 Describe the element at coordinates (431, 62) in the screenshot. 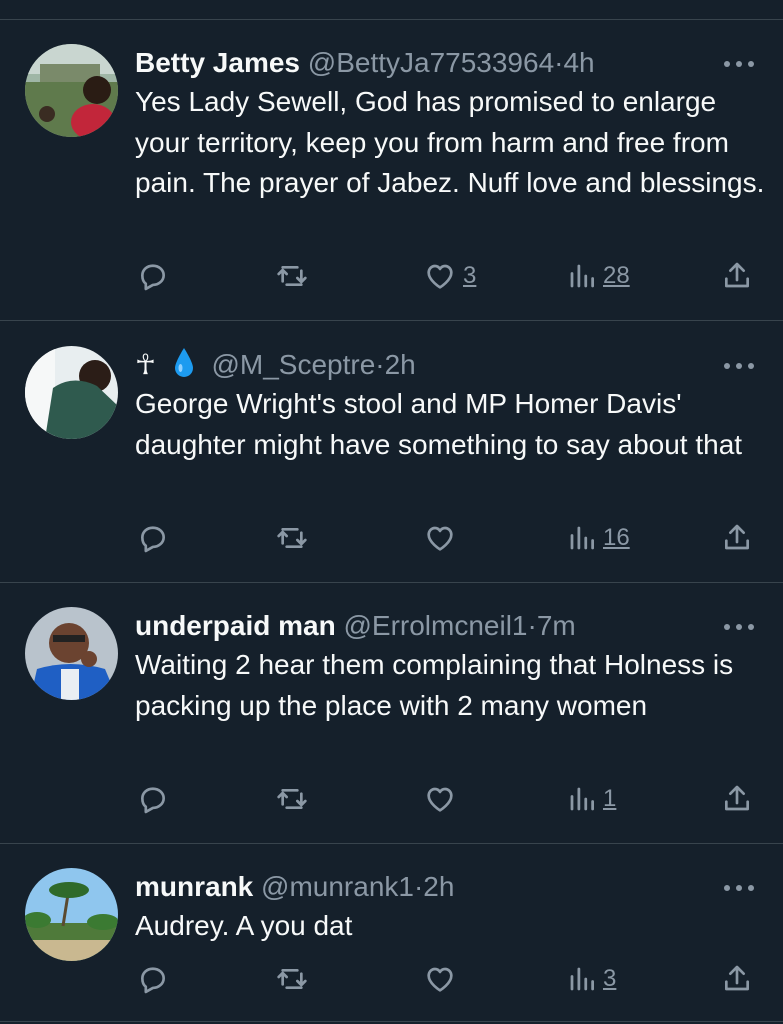

I see `user-handle: @BettyJa77533964` at that location.